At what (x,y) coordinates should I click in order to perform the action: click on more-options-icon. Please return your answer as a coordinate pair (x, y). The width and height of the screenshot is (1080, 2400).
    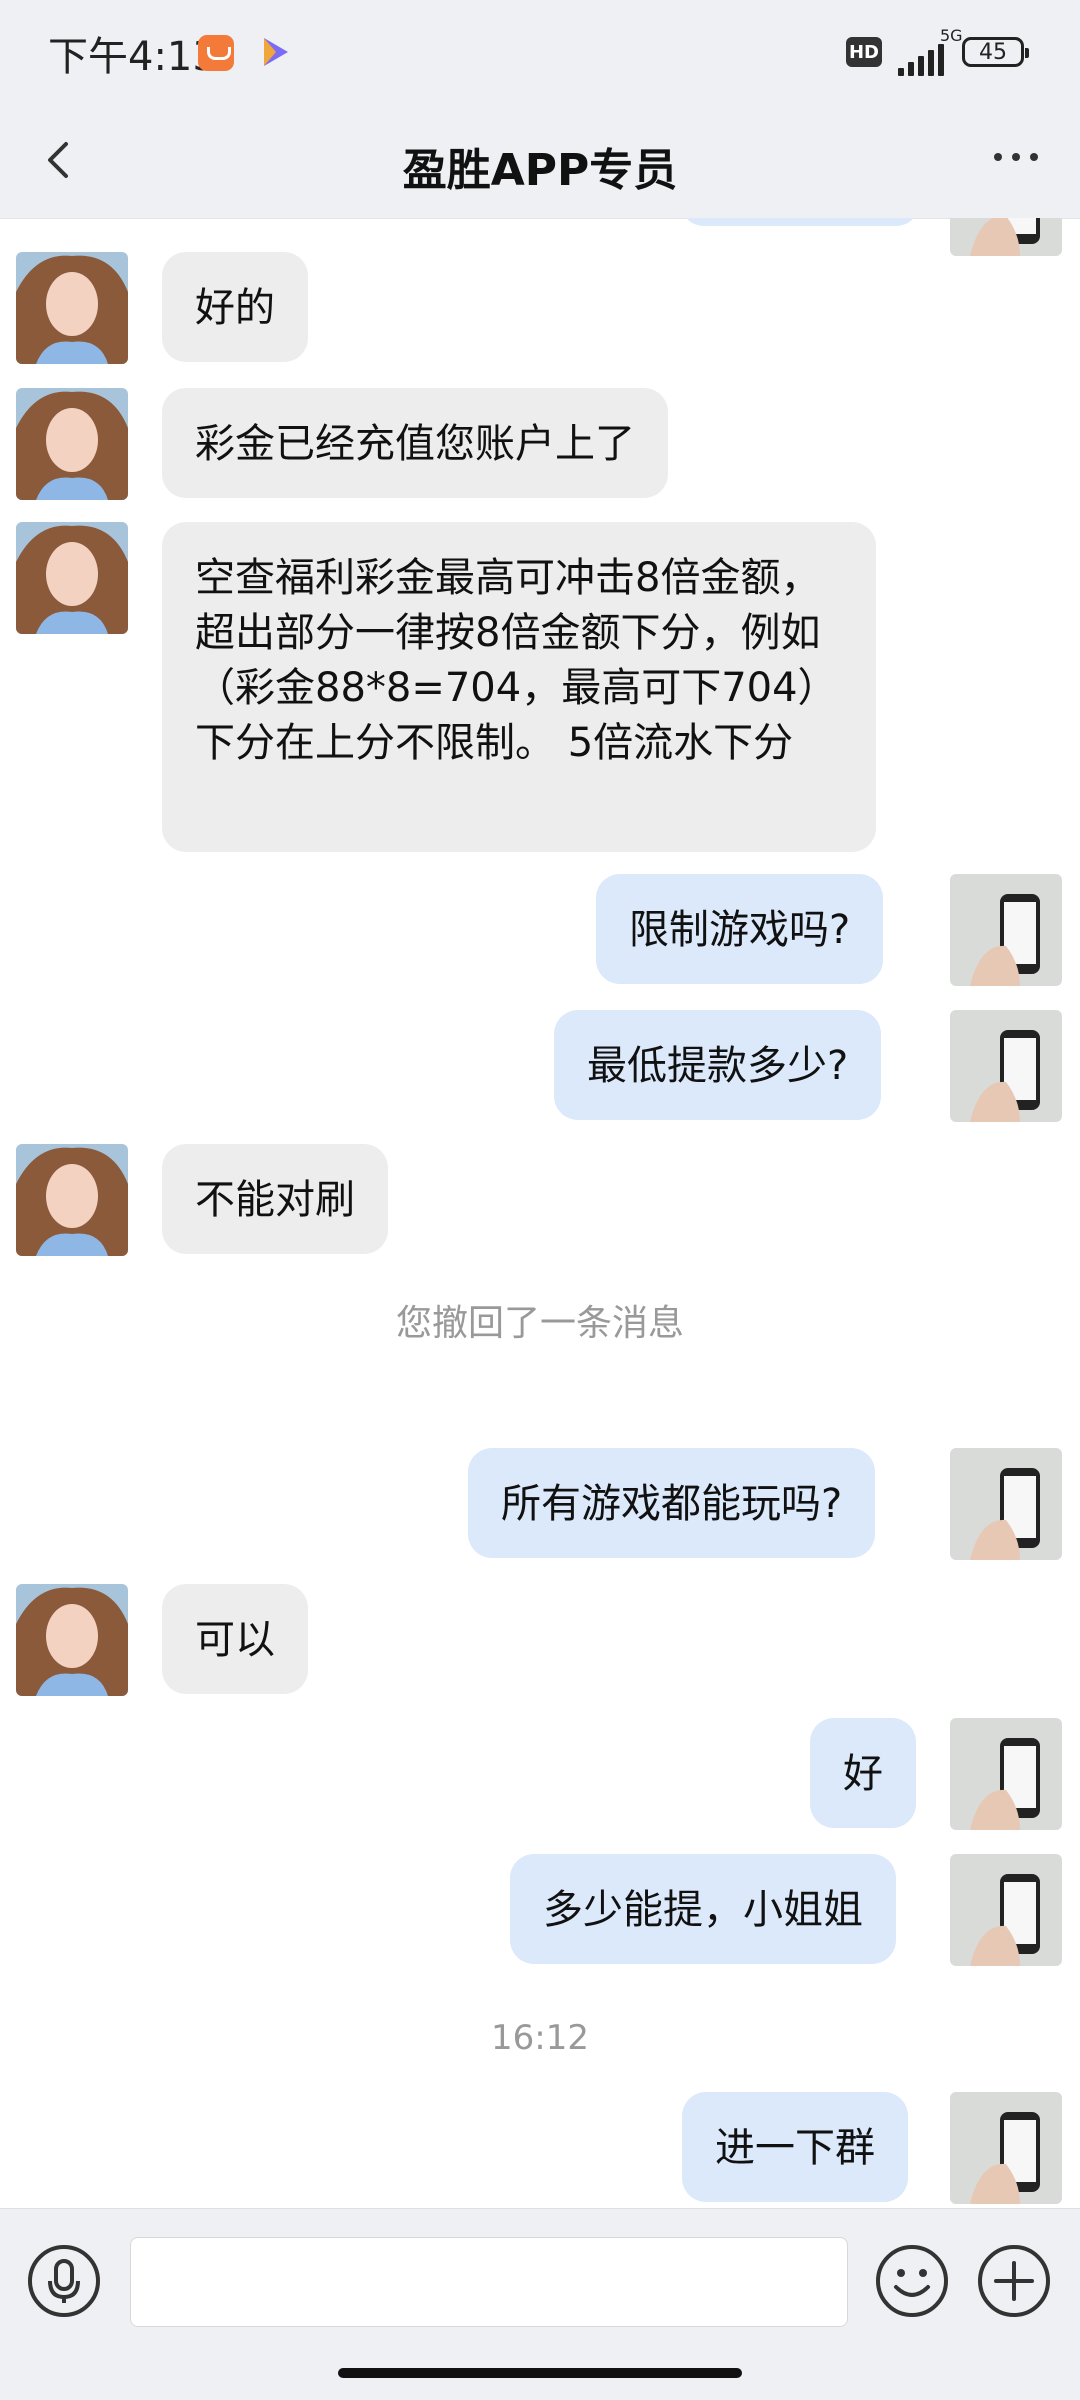
    Looking at the image, I should click on (1016, 157).